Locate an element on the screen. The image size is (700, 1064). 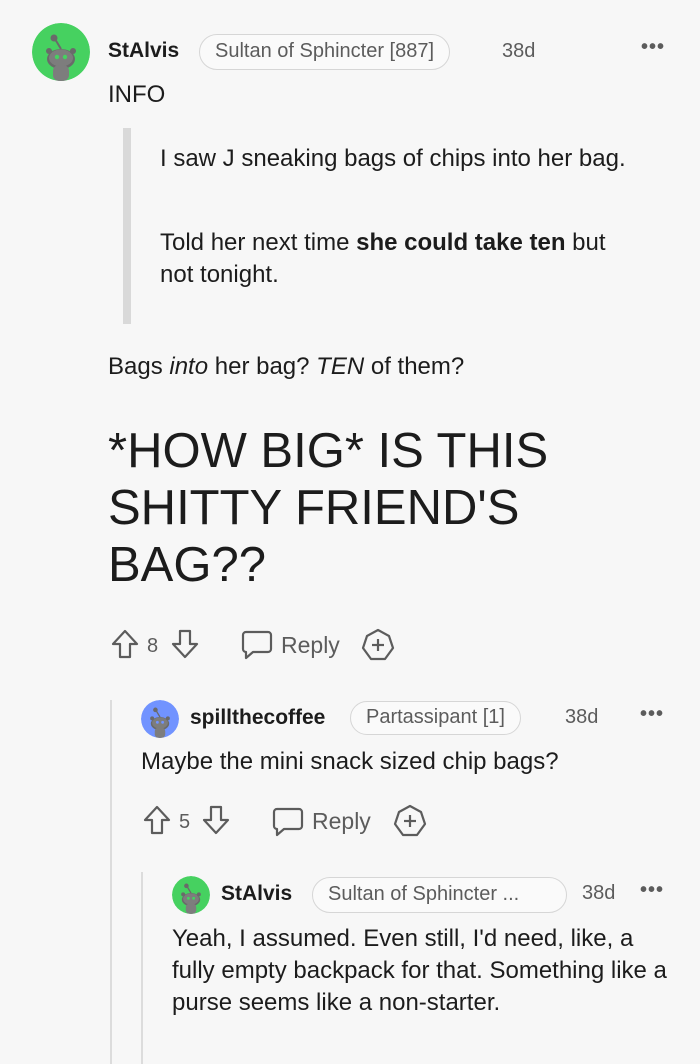
comment-body: Maybe the mini snack sized chip bags? is located at coordinates (350, 761).